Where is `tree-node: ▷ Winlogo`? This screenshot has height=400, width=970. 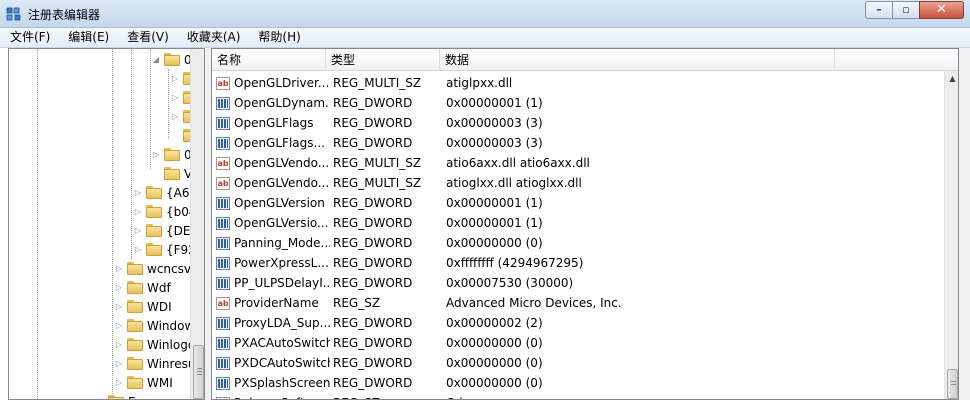 tree-node: ▷ Winlogo is located at coordinates (154, 344).